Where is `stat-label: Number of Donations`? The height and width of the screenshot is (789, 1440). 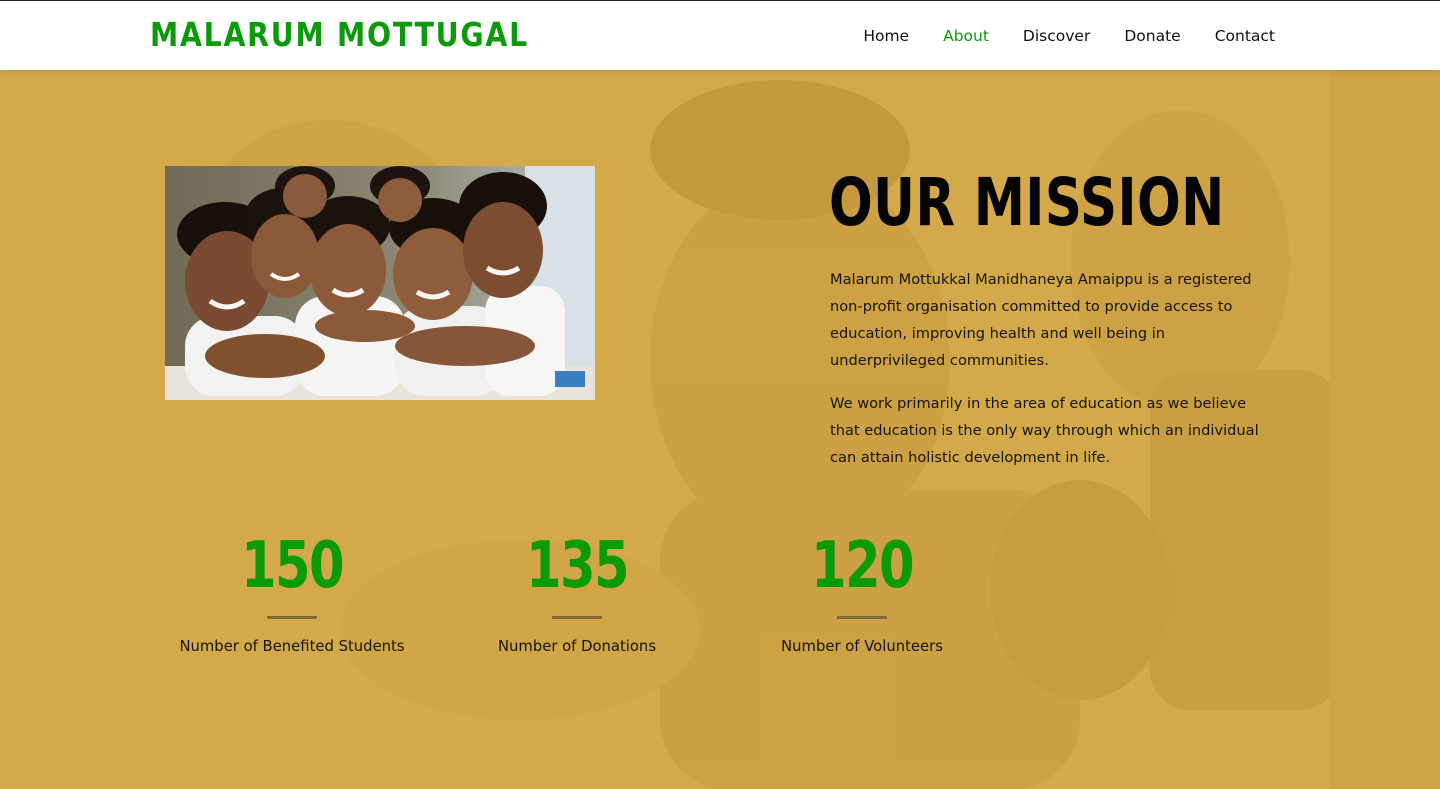
stat-label: Number of Donations is located at coordinates (577, 646).